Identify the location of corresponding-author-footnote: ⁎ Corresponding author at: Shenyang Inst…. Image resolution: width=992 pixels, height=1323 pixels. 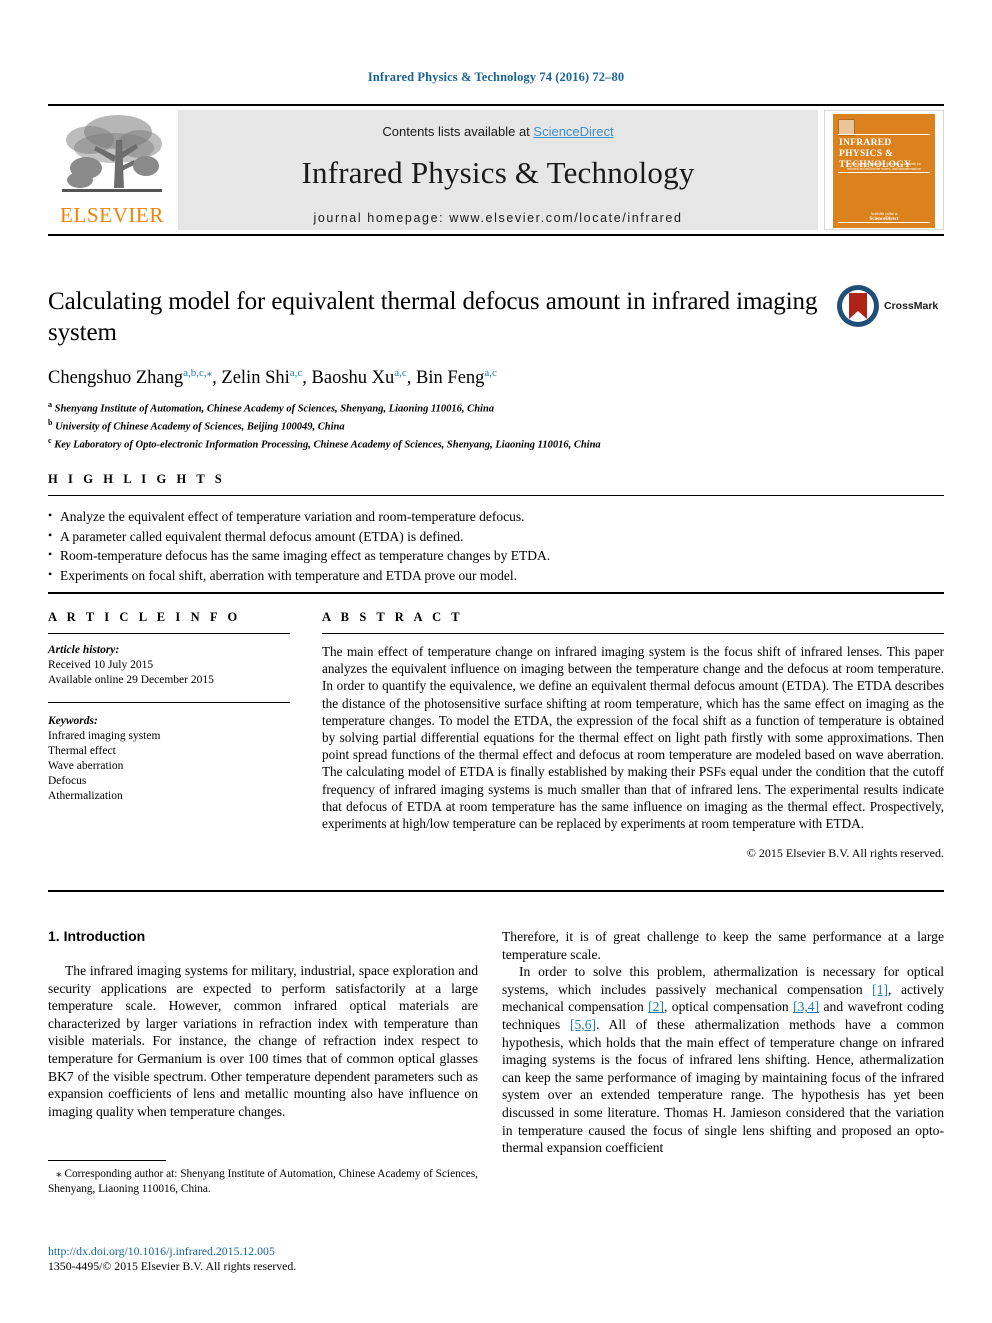
(263, 1178).